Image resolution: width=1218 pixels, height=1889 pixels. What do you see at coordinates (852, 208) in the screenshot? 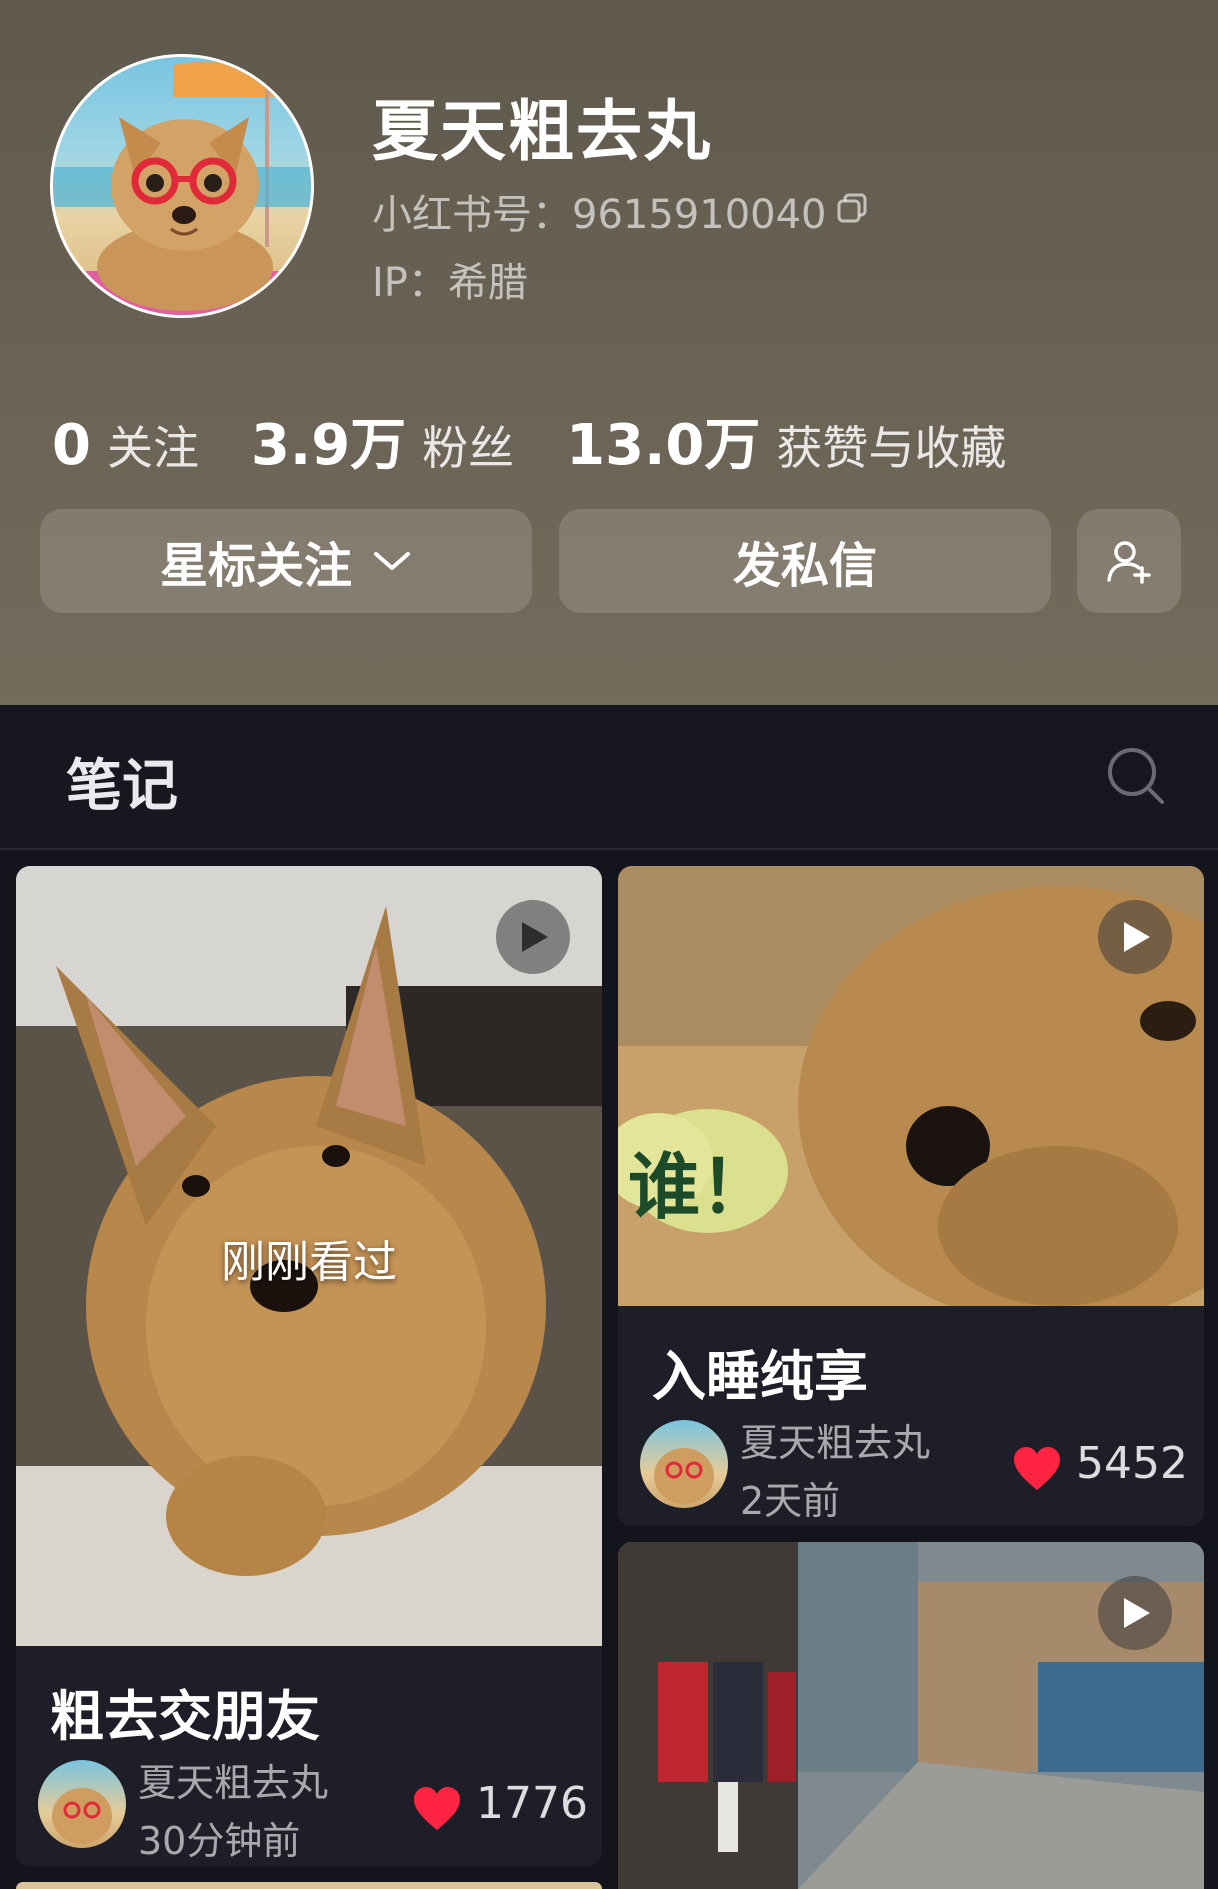
I see `copy-icon` at bounding box center [852, 208].